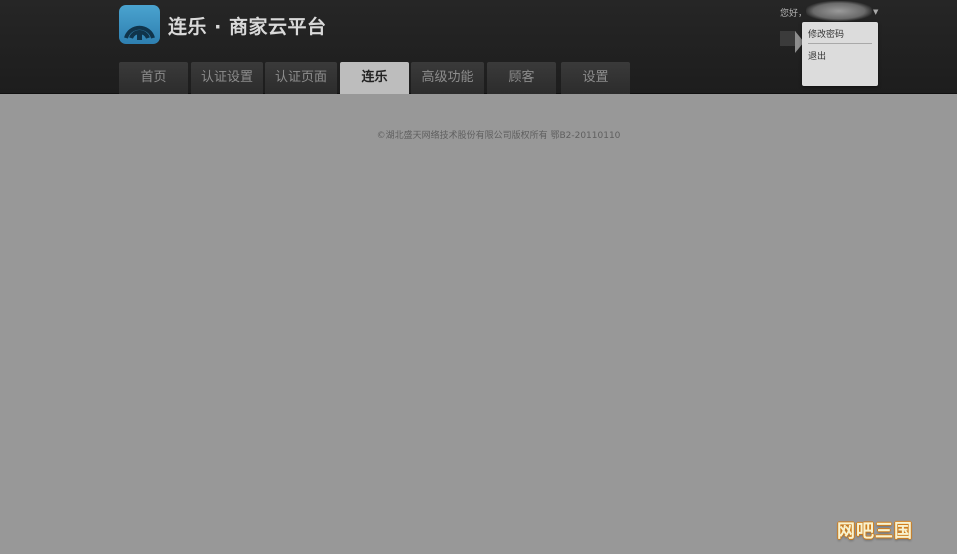 Image resolution: width=957 pixels, height=554 pixels. Describe the element at coordinates (498, 136) in the screenshot. I see `copyright-text: ©湖北盛天网络技术股份有限公司版权所有 鄂B2-20110110` at that location.